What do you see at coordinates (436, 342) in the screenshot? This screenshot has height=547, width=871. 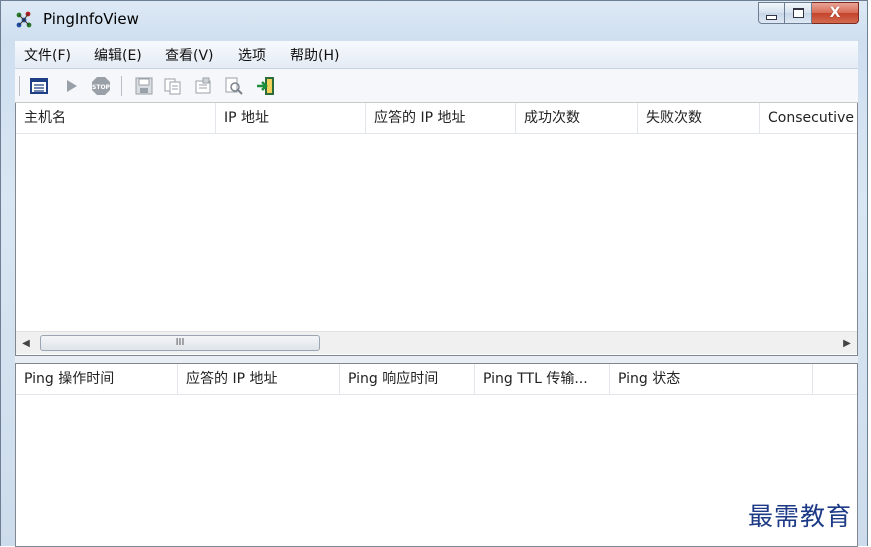 I see `horizontal-scrollbar: ◀ III ▶` at bounding box center [436, 342].